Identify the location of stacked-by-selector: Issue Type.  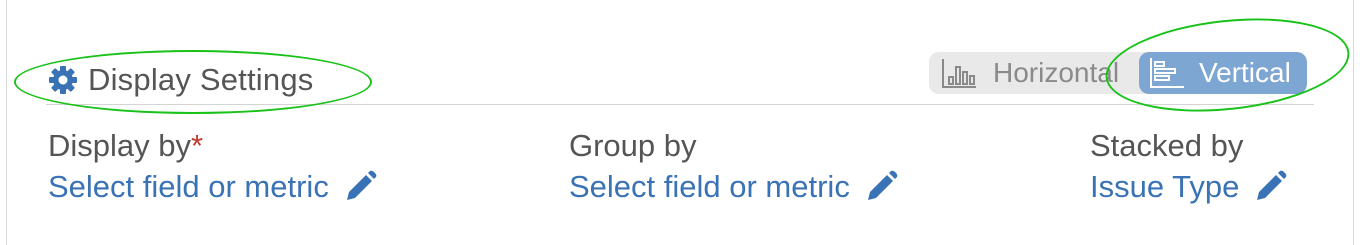
(1188, 187).